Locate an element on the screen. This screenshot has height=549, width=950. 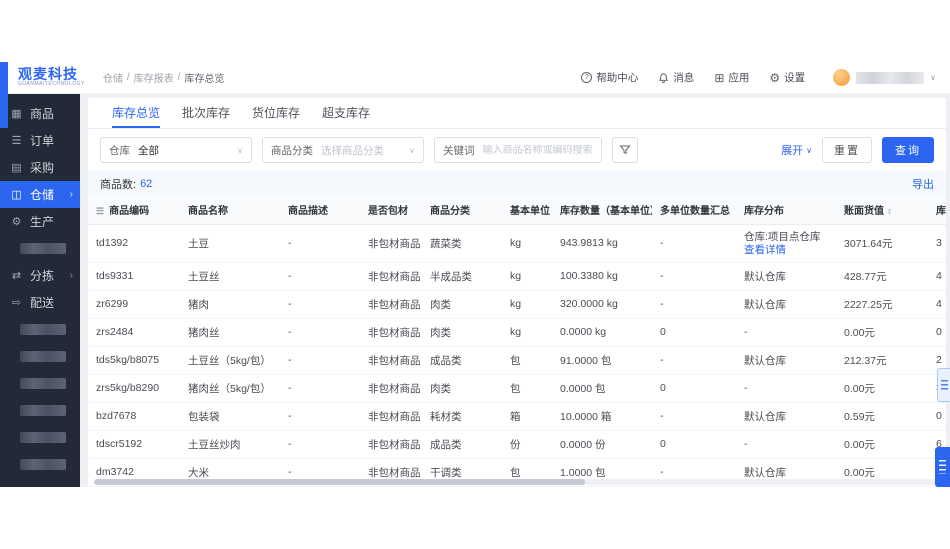
category-label: 商品分类 is located at coordinates (292, 150).